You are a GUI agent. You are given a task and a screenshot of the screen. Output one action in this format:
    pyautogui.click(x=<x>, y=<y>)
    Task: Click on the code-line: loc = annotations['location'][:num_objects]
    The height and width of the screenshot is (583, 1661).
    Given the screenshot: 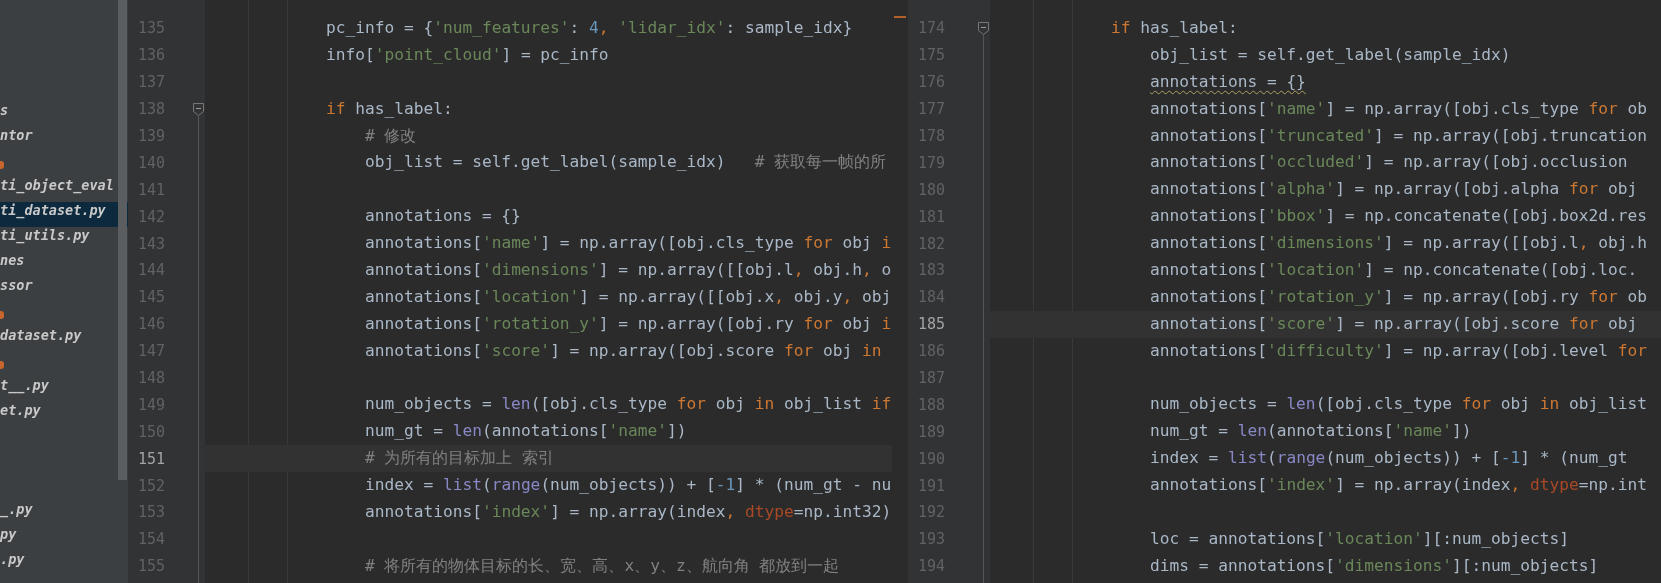 What is the action you would take?
    pyautogui.click(x=1359, y=538)
    